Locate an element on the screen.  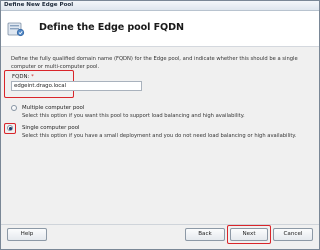
wizard-page-icon is located at coordinates (16, 29).